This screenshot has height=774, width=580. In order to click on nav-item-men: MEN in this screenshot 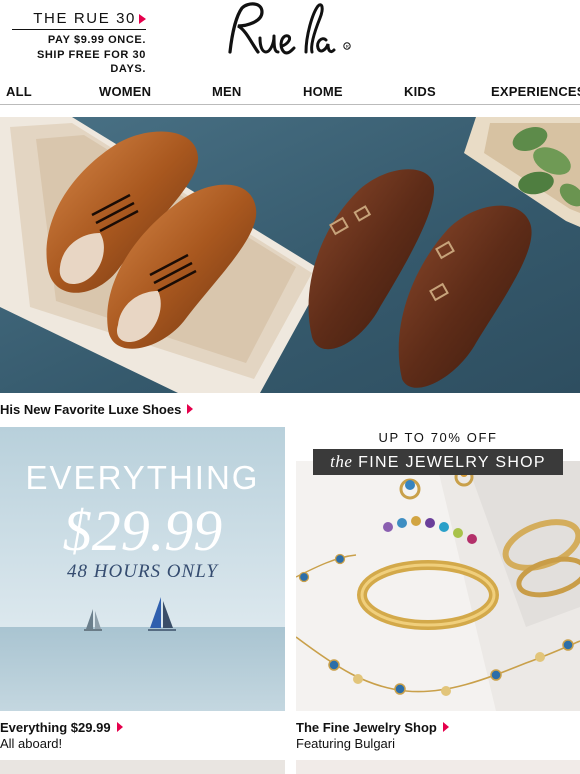, I will do `click(227, 91)`.